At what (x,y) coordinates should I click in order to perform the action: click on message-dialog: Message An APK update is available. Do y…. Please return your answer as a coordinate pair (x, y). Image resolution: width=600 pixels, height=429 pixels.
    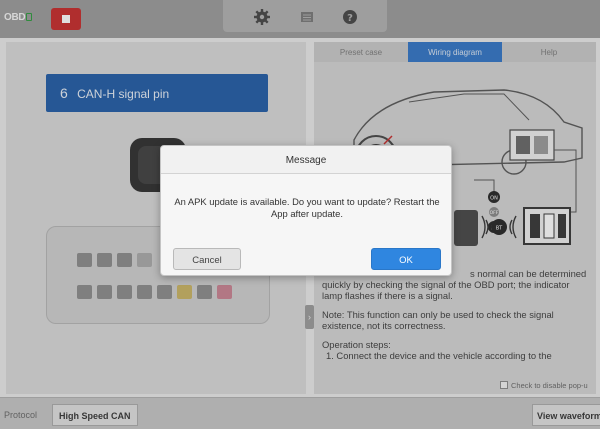
    Looking at the image, I should click on (306, 210).